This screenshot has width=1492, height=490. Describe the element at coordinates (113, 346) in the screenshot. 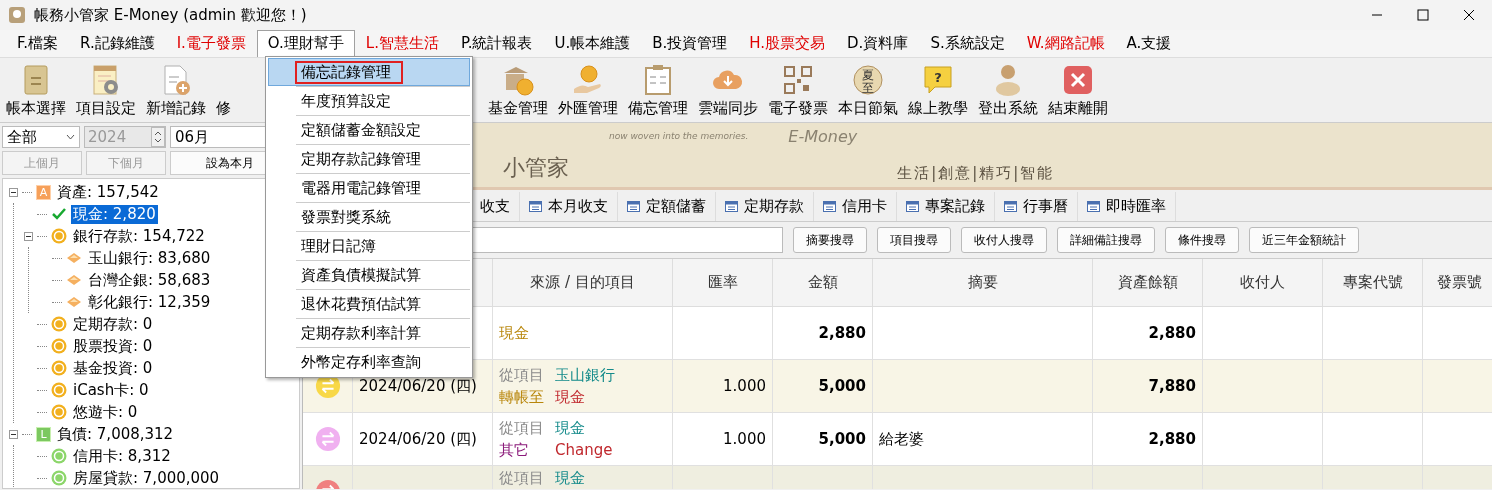

I see `tree-item: 股票投資: 0` at that location.